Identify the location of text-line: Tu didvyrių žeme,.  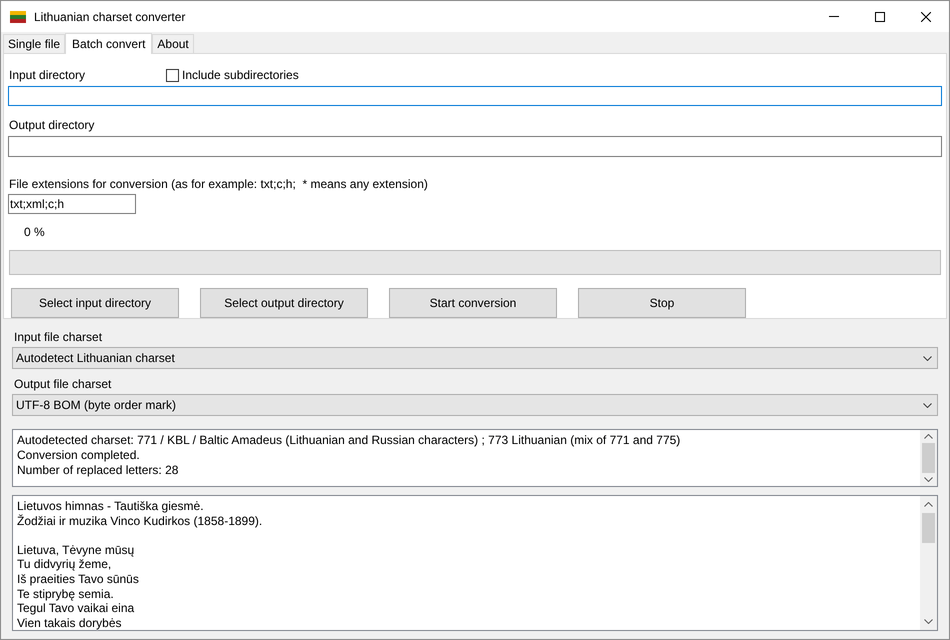
(64, 564).